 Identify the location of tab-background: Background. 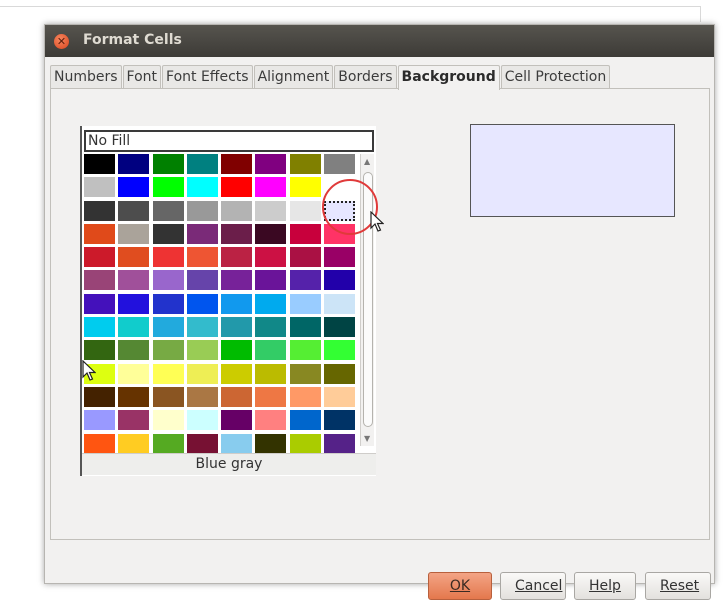
(448, 77).